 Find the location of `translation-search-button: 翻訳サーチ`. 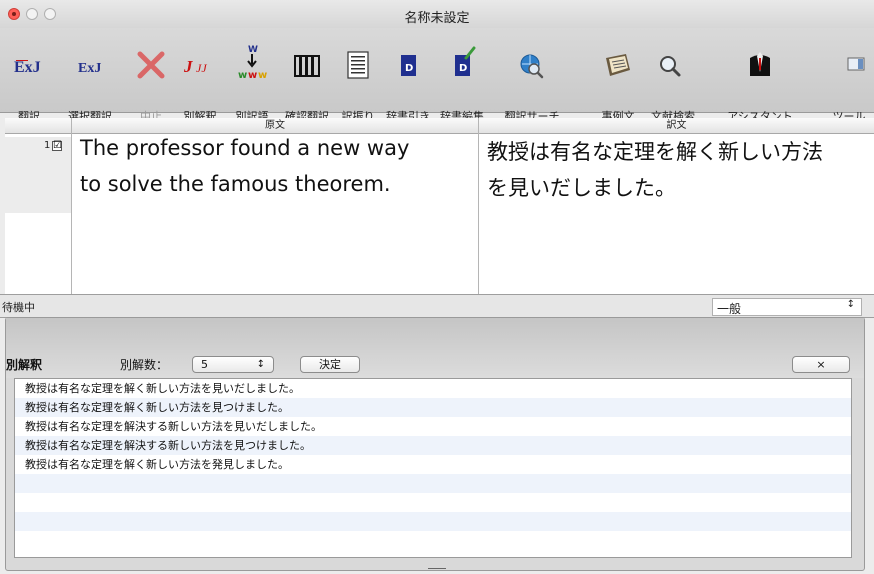

translation-search-button: 翻訳サーチ is located at coordinates (532, 82).